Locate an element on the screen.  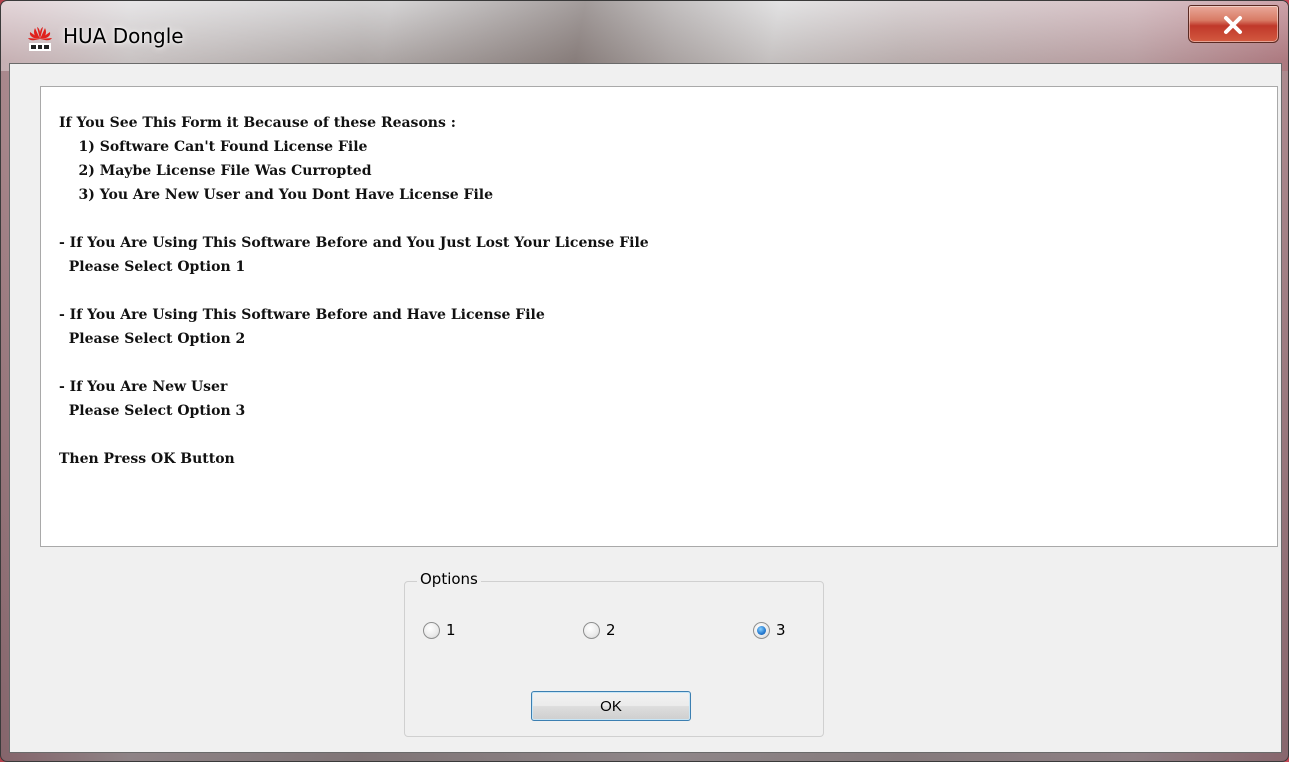
option-3-radio: 3 is located at coordinates (769, 630).